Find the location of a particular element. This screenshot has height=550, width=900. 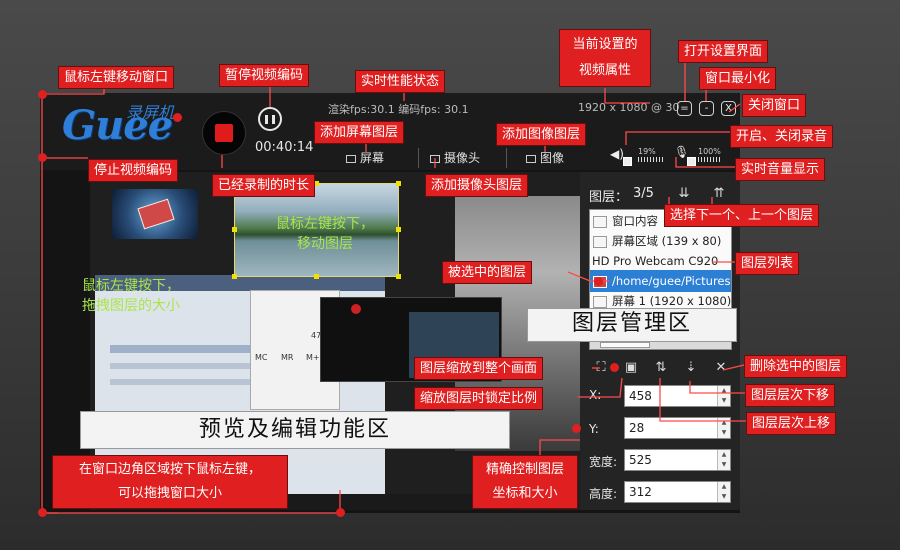

ann-move-down: 图层层次下移 is located at coordinates (790, 395).